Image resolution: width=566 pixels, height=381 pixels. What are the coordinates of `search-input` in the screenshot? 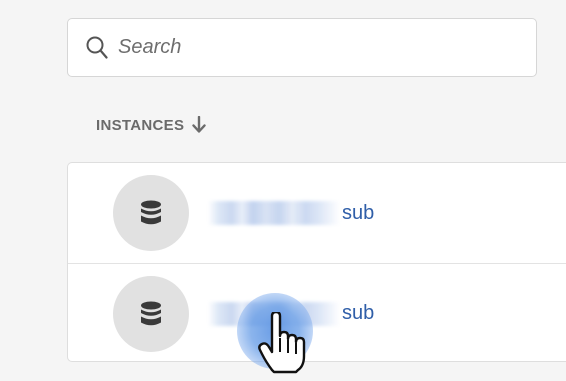 It's located at (308, 47).